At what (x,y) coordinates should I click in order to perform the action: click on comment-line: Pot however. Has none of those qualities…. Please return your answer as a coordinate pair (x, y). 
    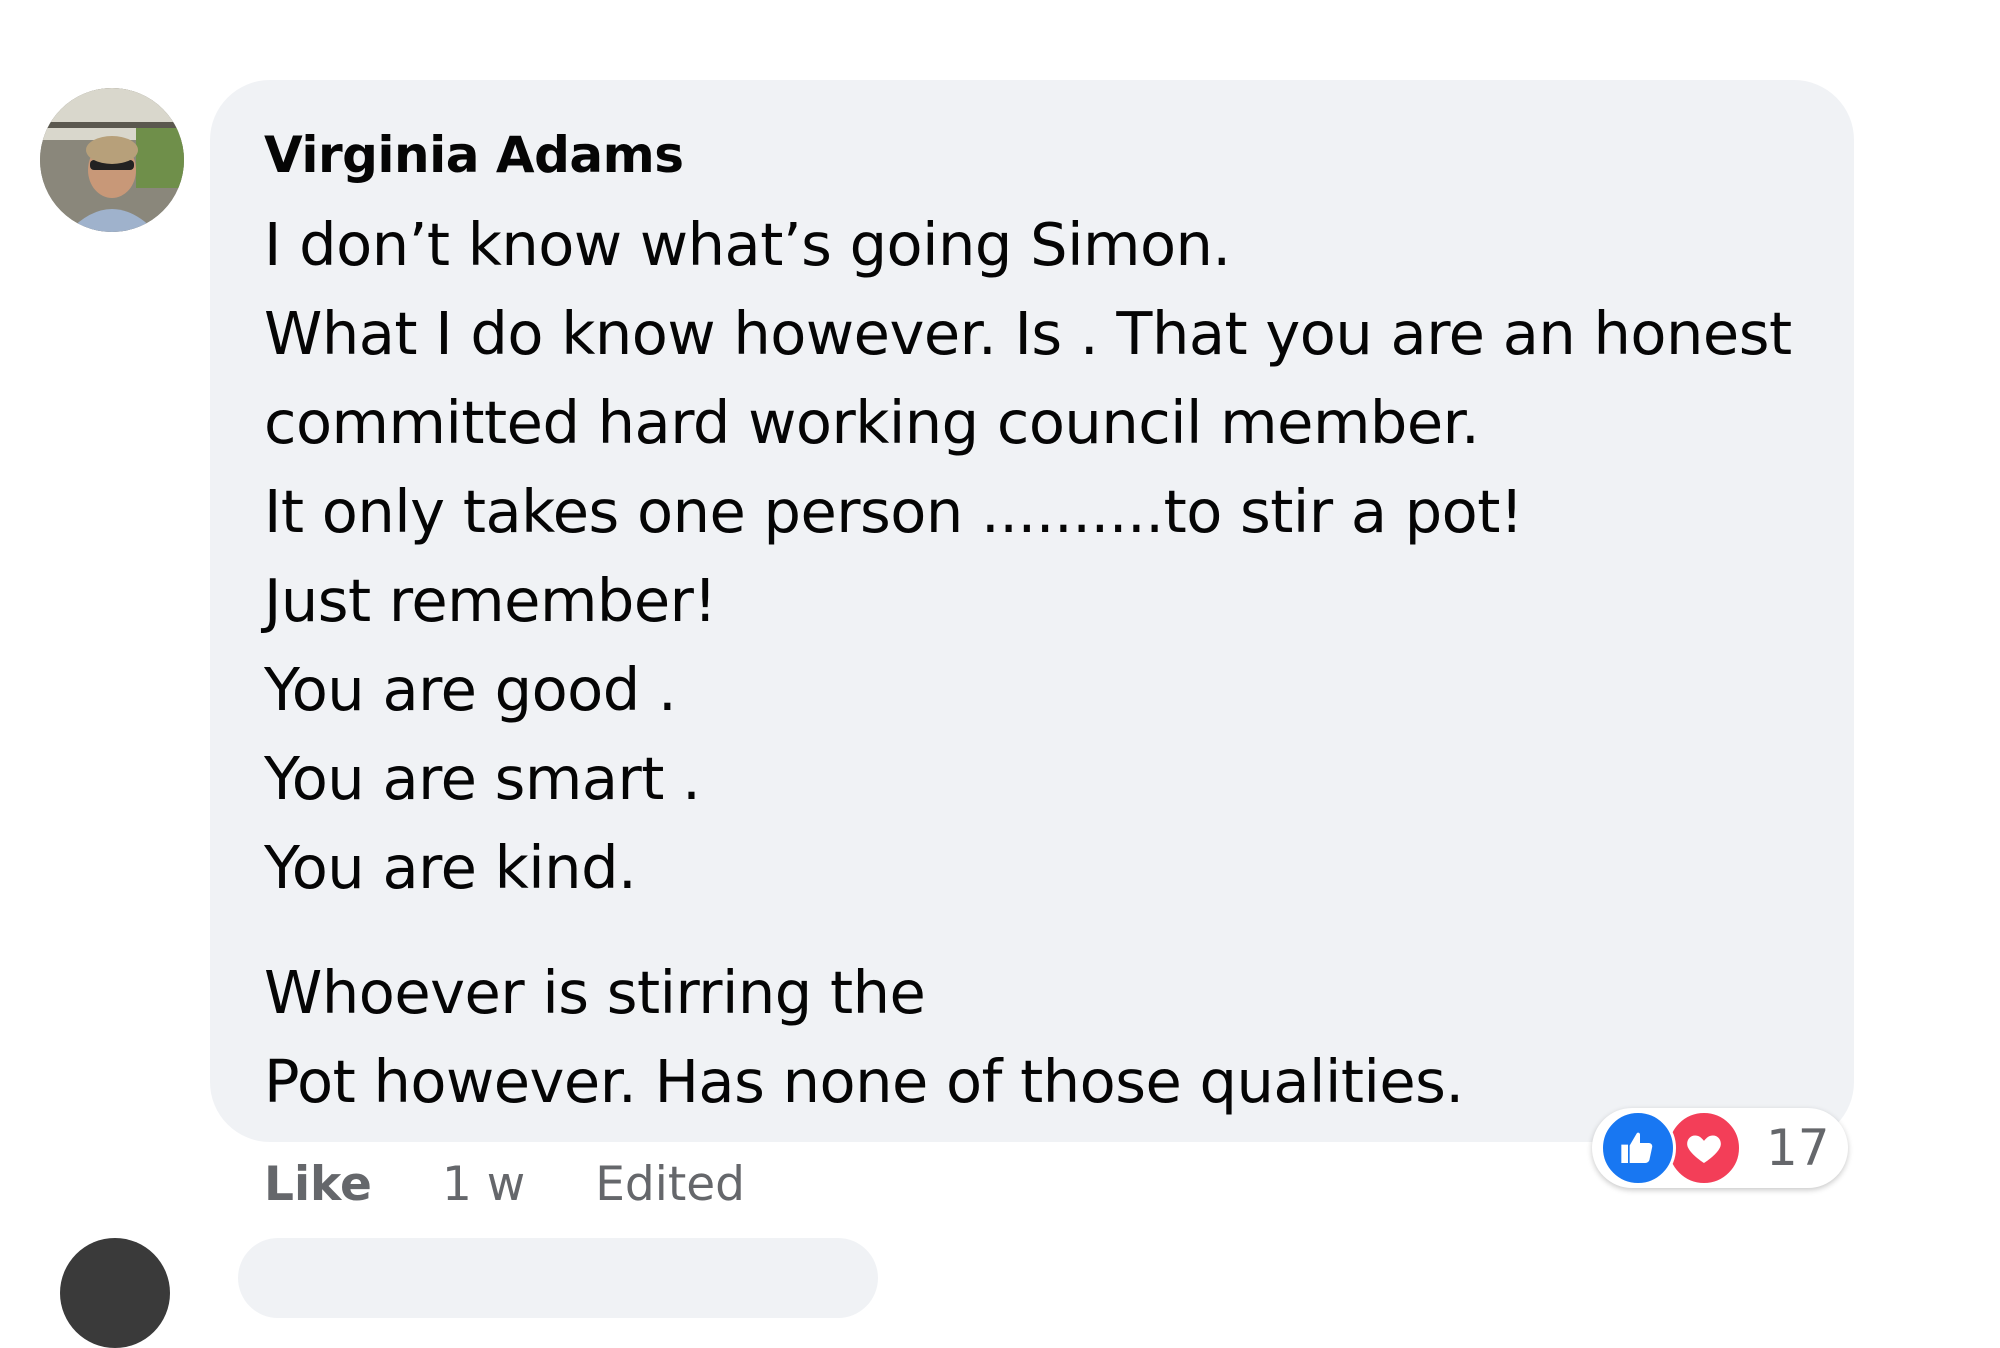
    Looking at the image, I should click on (864, 1081).